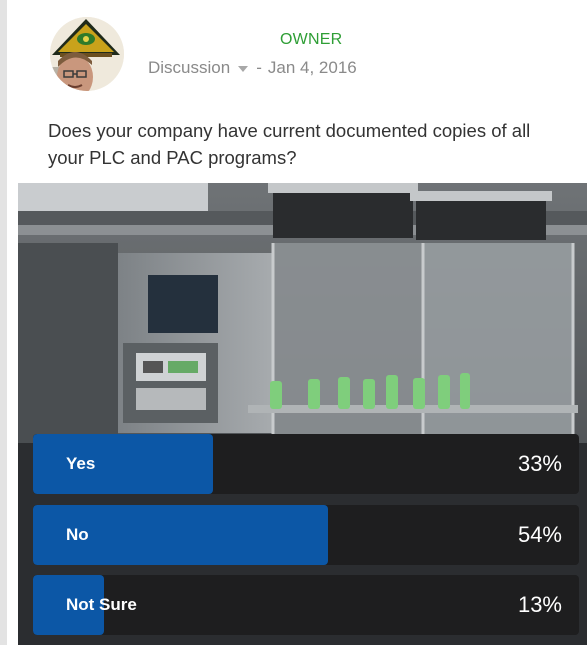 The height and width of the screenshot is (645, 587). What do you see at coordinates (123, 464) in the screenshot?
I see `poll-bar-fill` at bounding box center [123, 464].